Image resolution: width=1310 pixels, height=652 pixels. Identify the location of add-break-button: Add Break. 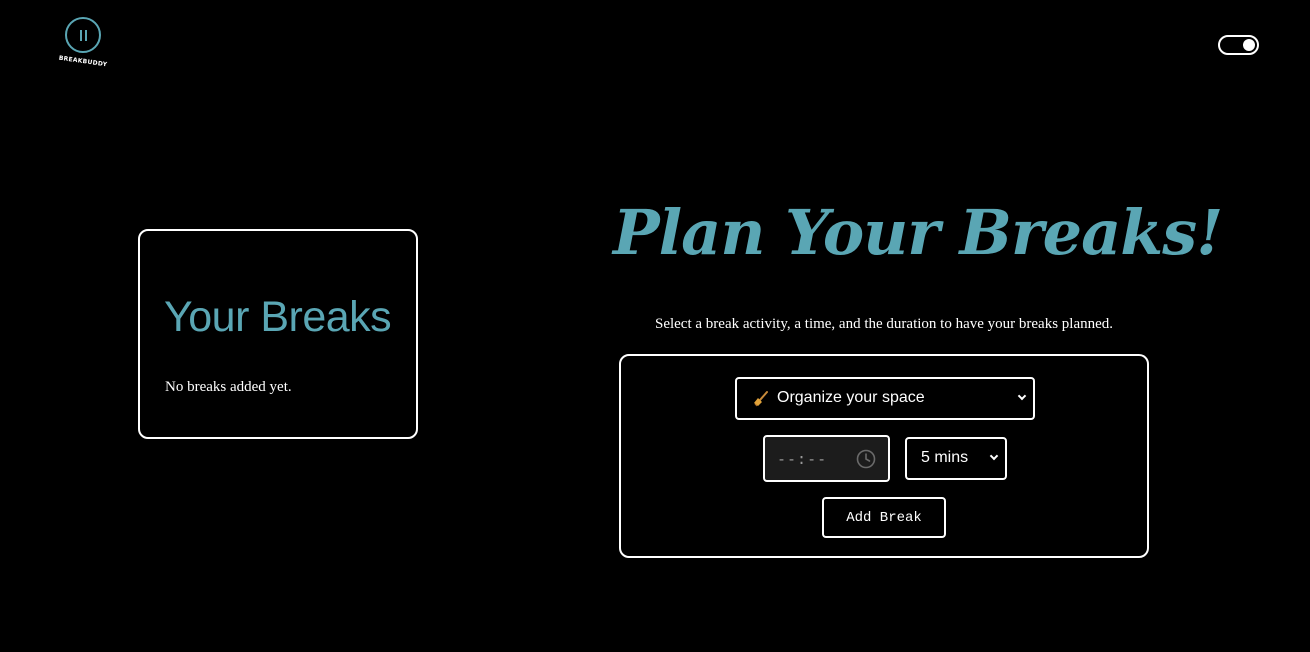
(884, 517).